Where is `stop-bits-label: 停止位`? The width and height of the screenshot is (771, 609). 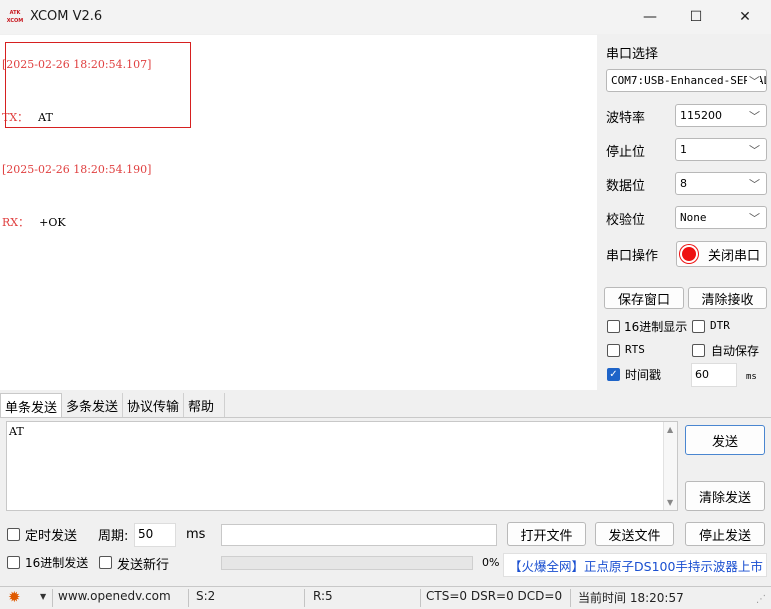 stop-bits-label: 停止位 is located at coordinates (626, 152).